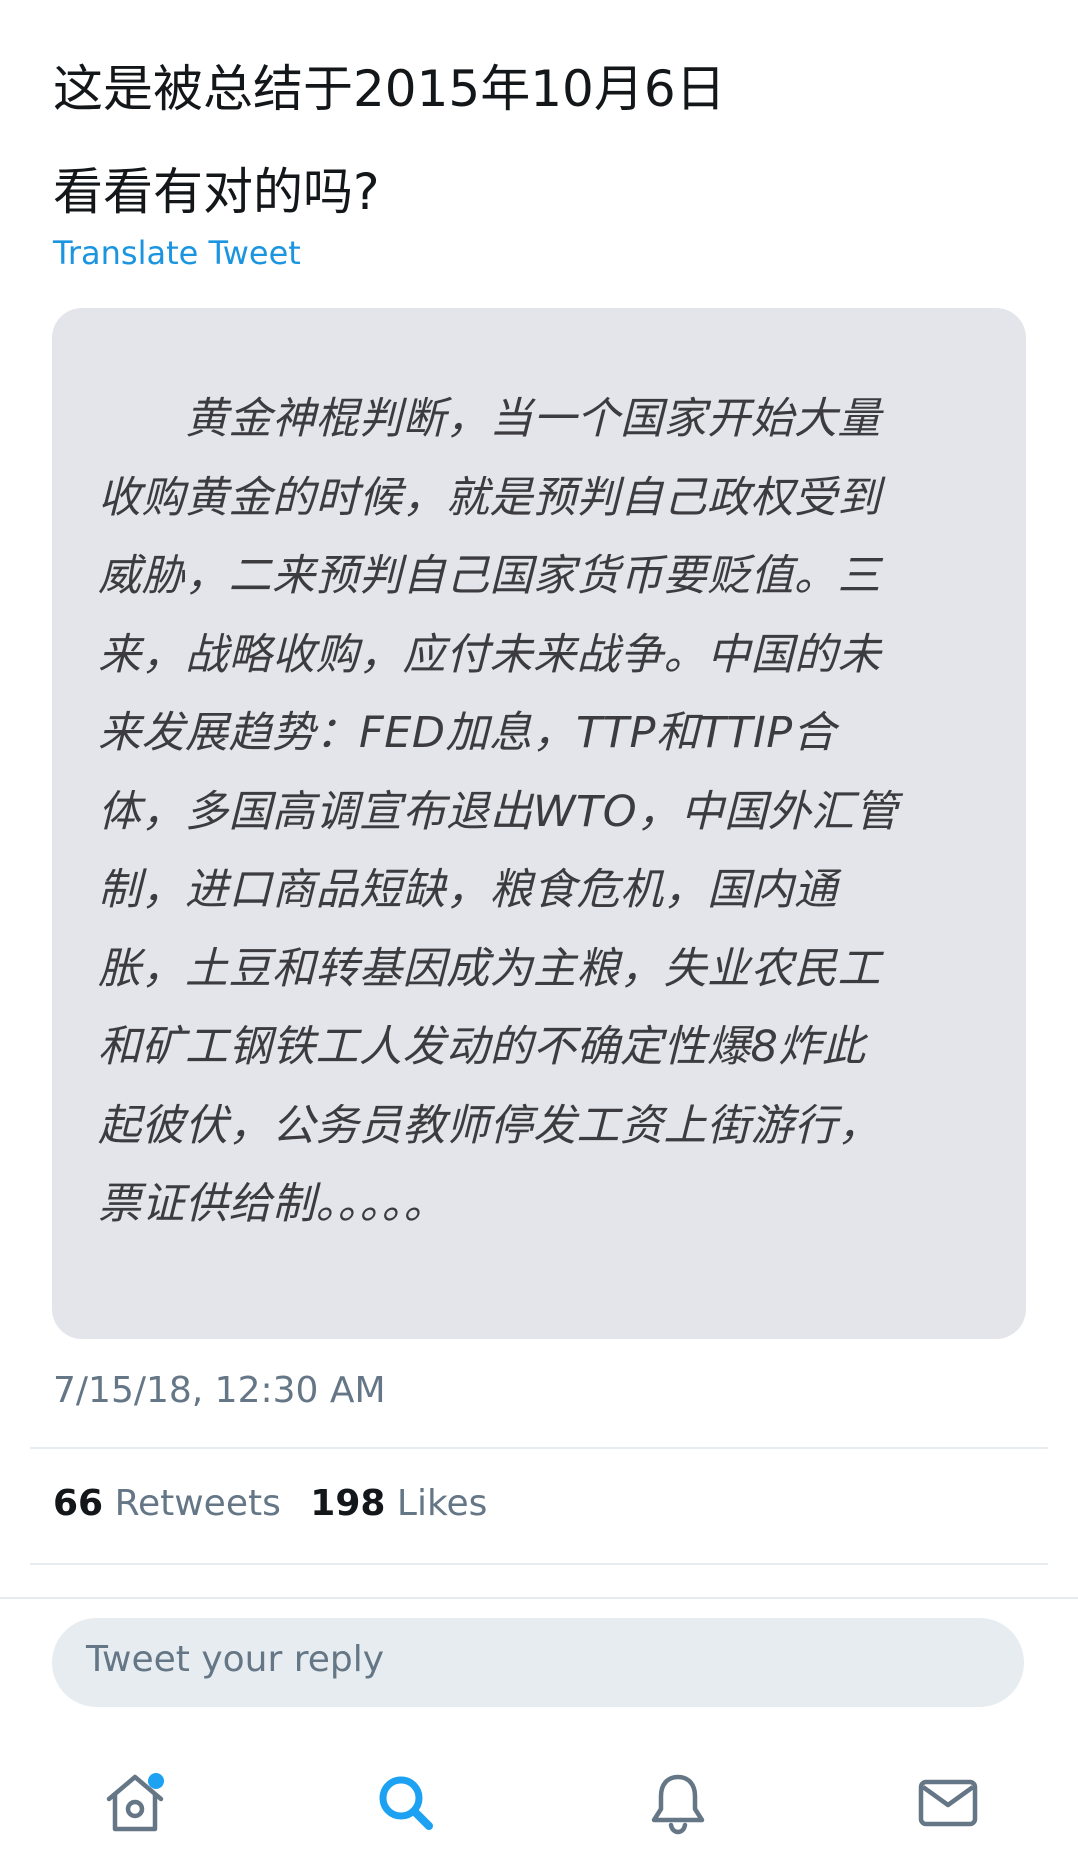  I want to click on tweet-image-text-line: 收购黄金的时候，就是预判自己政权受到, so click(489, 497).